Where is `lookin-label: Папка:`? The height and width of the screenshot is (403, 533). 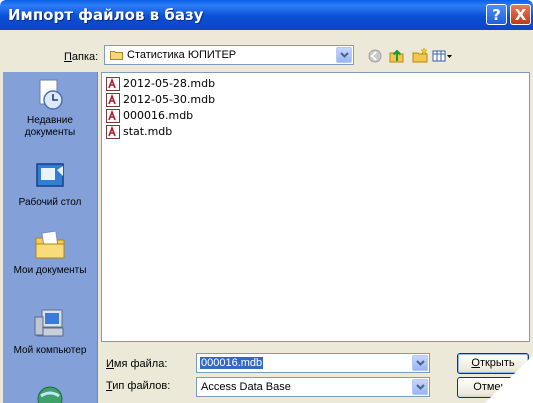 lookin-label: Папка: is located at coordinates (81, 57).